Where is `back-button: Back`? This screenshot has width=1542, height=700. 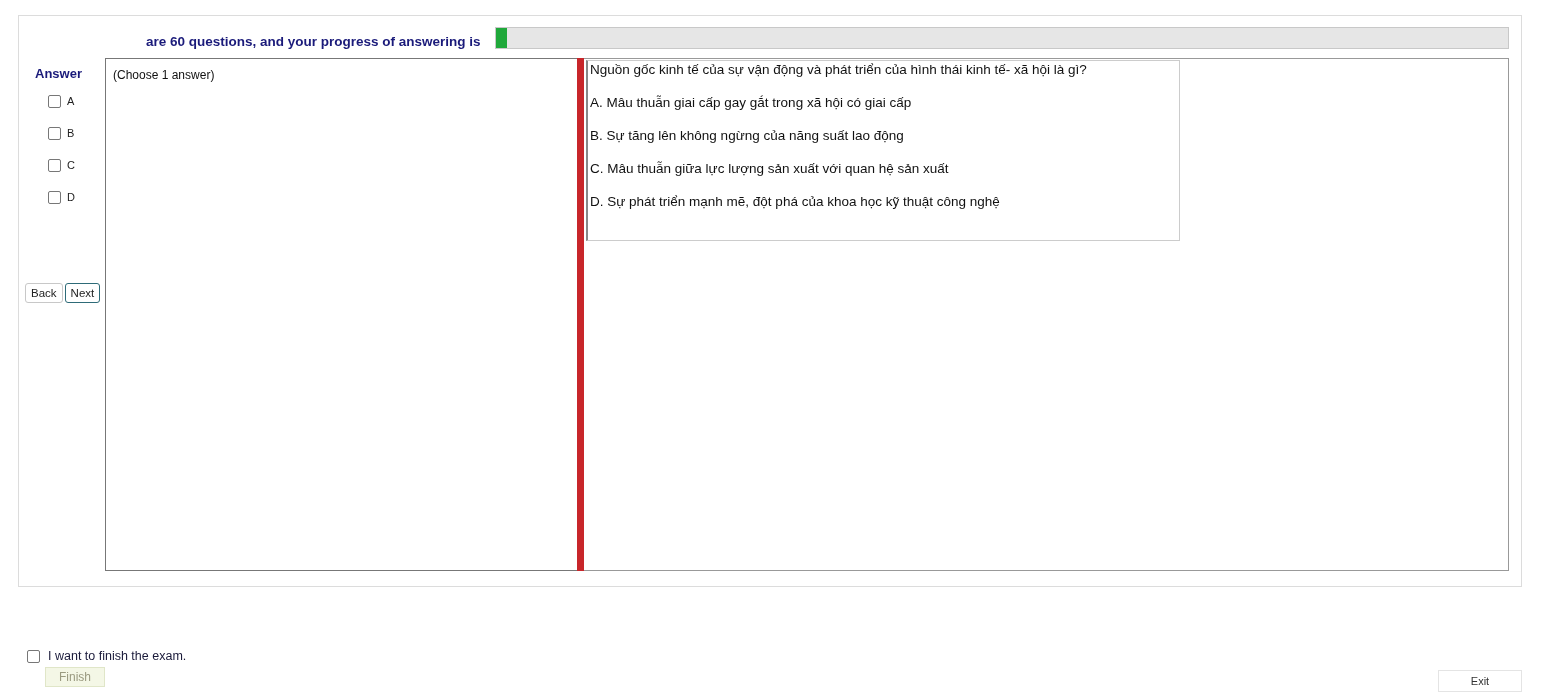
back-button: Back is located at coordinates (44, 293).